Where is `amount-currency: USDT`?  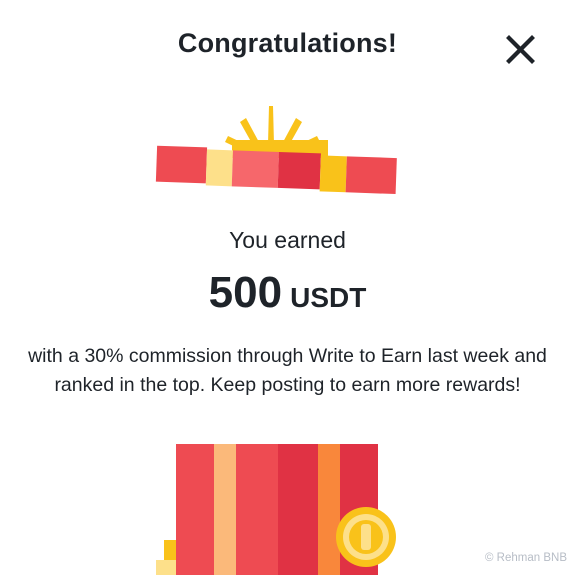
amount-currency: USDT is located at coordinates (328, 297).